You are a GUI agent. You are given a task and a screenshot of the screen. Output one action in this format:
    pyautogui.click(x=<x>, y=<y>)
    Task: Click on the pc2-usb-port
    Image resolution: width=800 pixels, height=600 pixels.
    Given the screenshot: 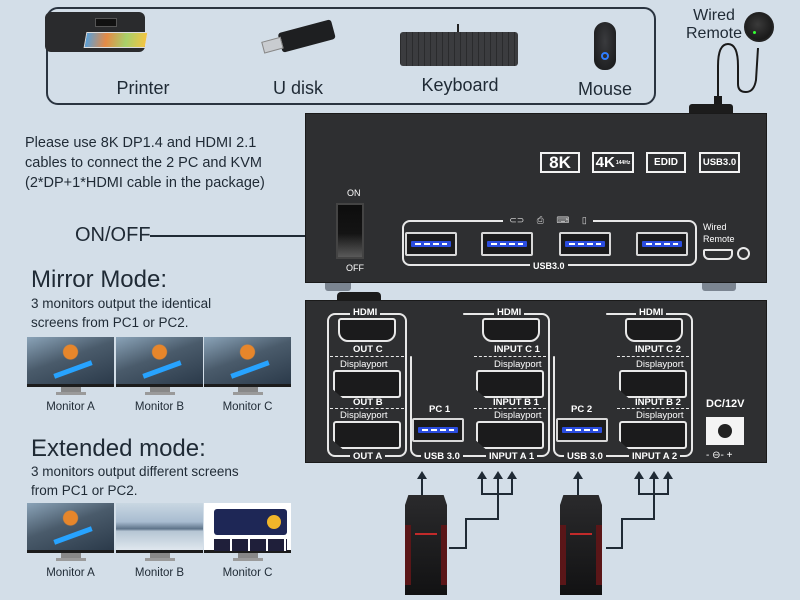 What is the action you would take?
    pyautogui.click(x=582, y=430)
    